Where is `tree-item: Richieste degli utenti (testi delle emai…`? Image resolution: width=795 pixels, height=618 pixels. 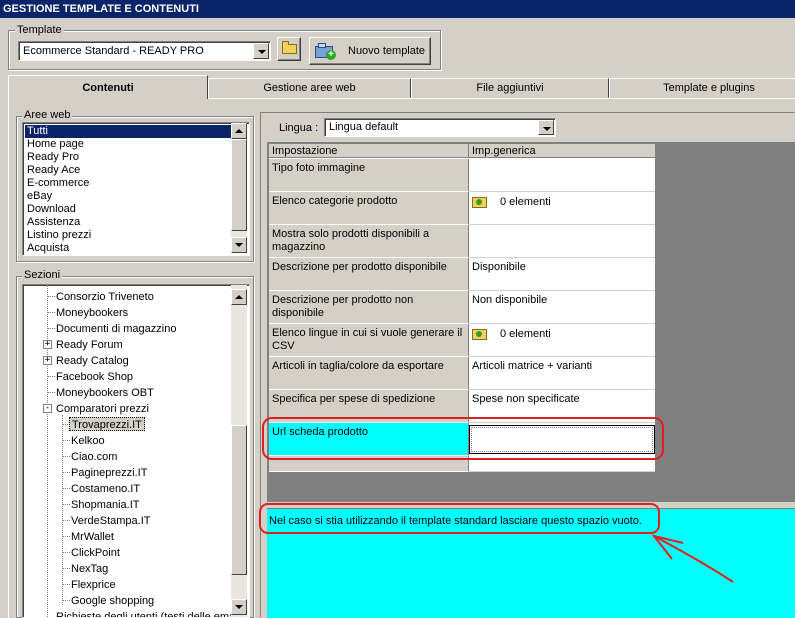 tree-item: Richieste degli utenti (testi delle emai… is located at coordinates (150, 613).